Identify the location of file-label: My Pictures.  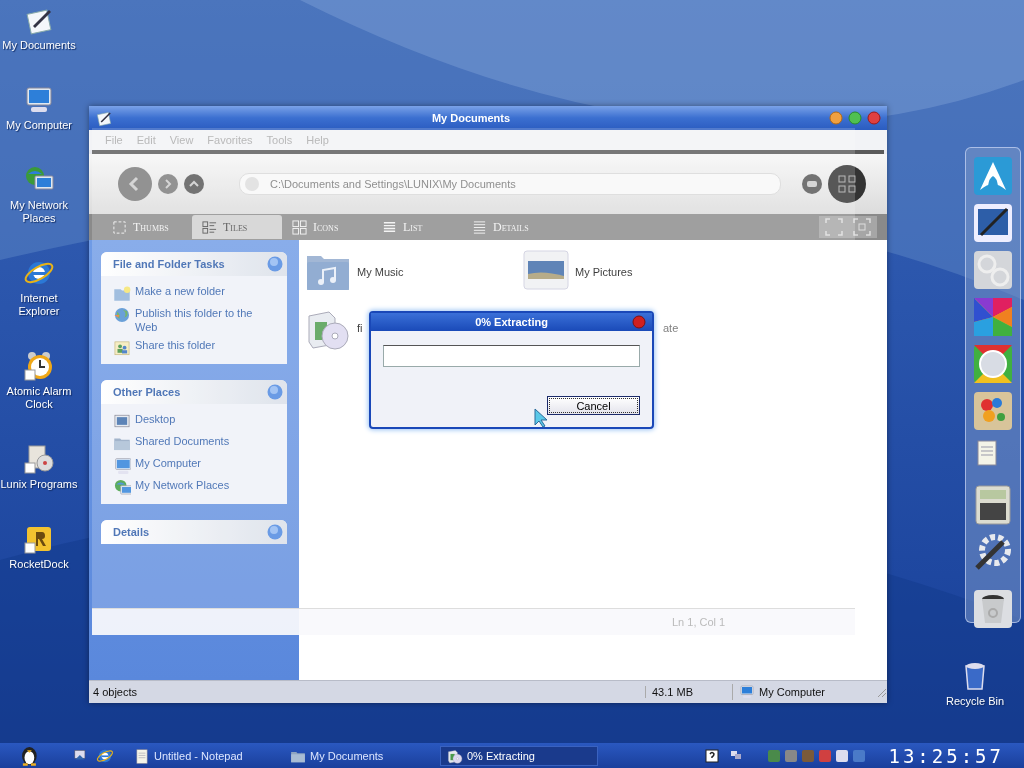
(604, 272).